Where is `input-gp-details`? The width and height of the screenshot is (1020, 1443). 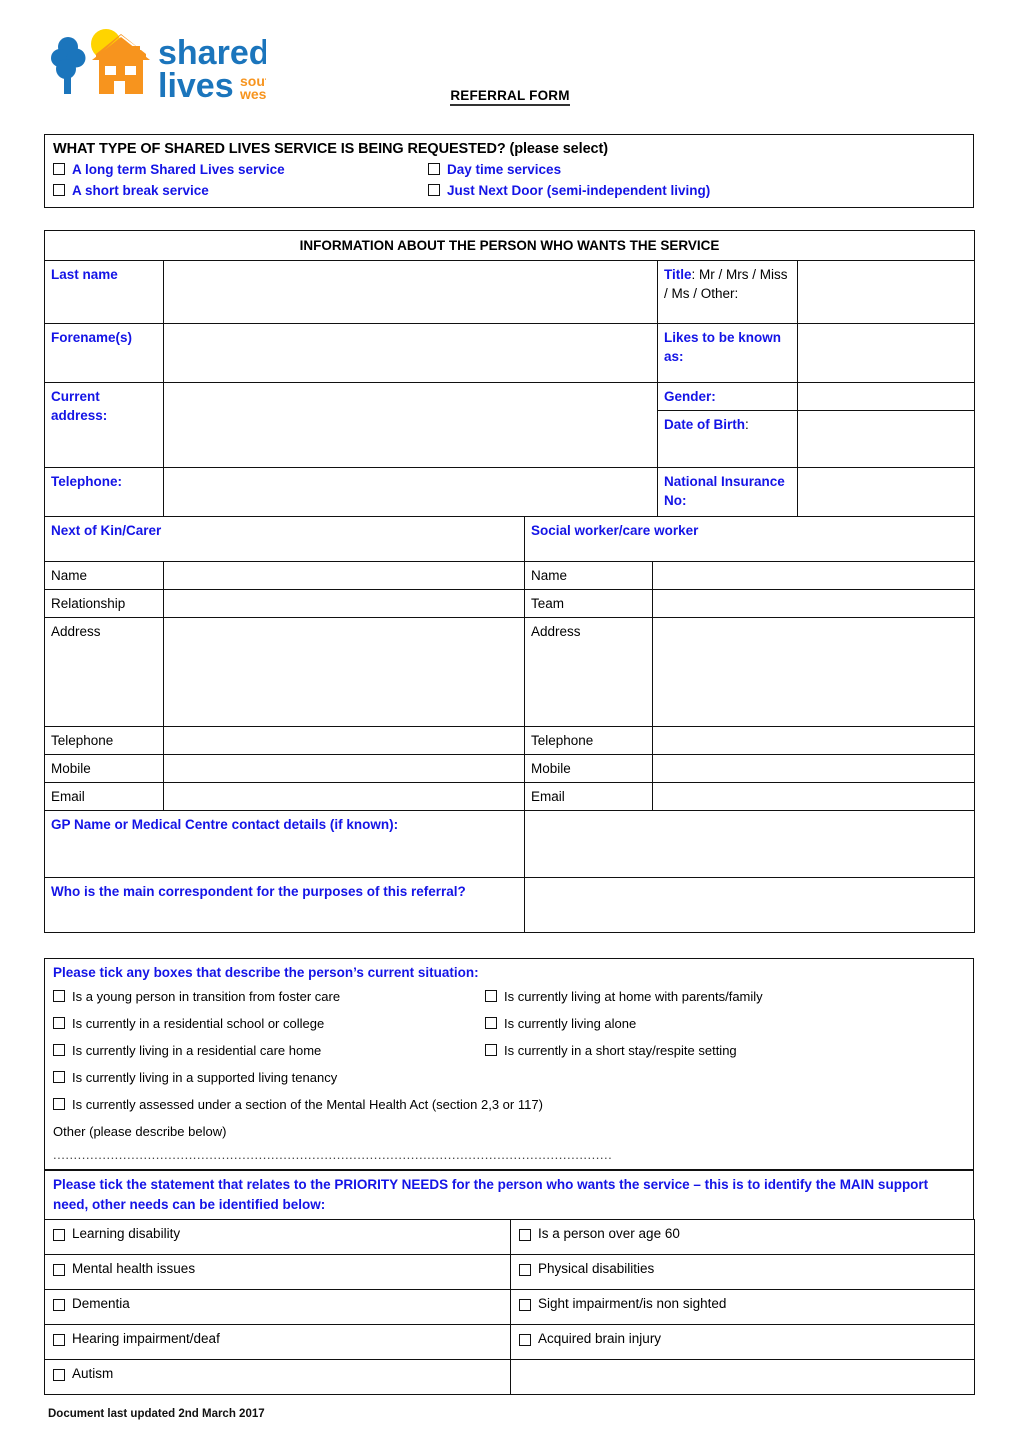
input-gp-details is located at coordinates (749, 844).